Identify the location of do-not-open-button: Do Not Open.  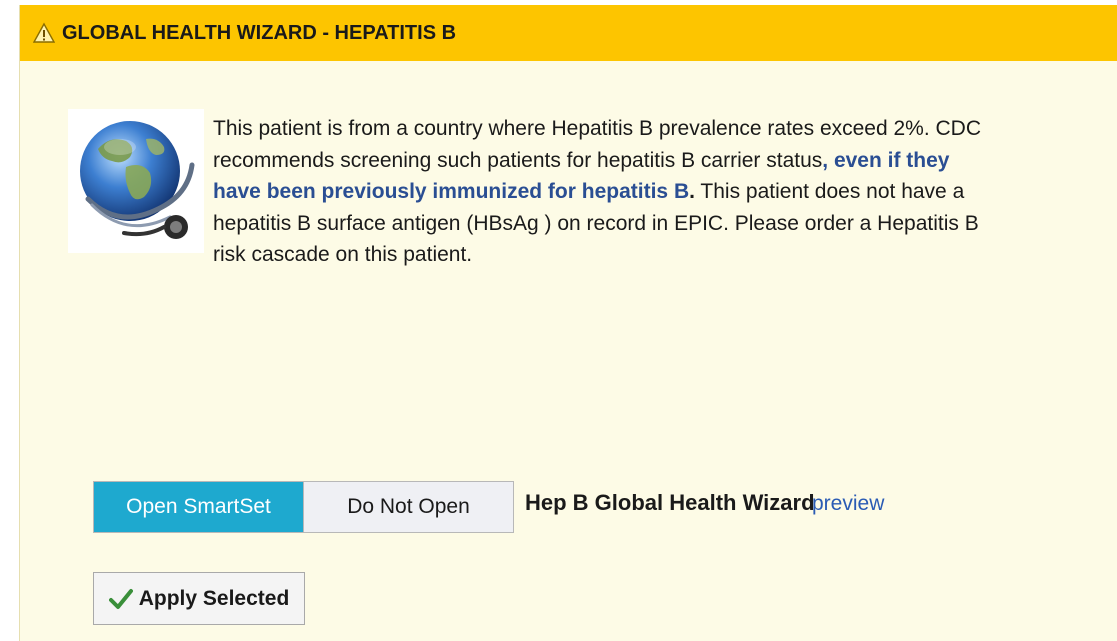
(408, 507).